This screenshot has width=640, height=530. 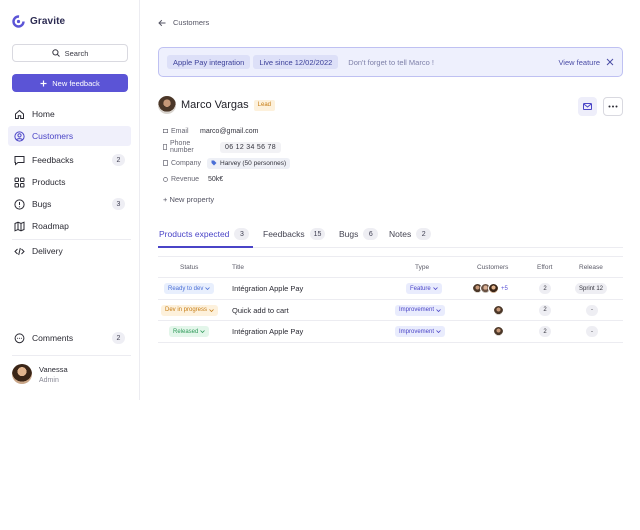 I want to click on tab-count-badge: 15, so click(x=317, y=234).